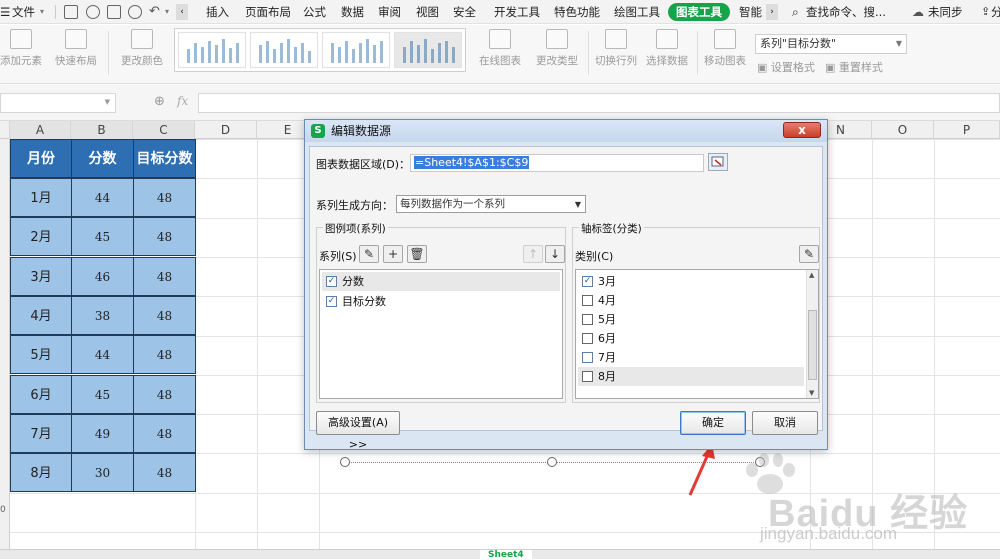  I want to click on switch-row-col-button: 切换行列, so click(616, 48).